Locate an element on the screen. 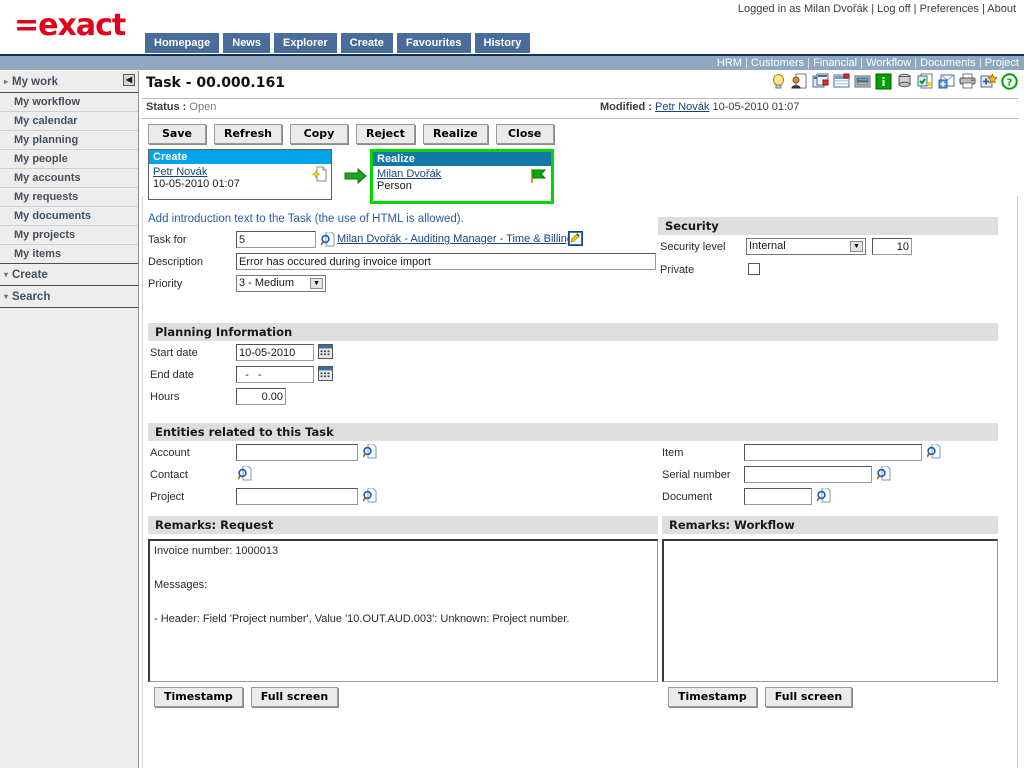 This screenshot has width=1024, height=768. copy-records-icon is located at coordinates (820, 81).